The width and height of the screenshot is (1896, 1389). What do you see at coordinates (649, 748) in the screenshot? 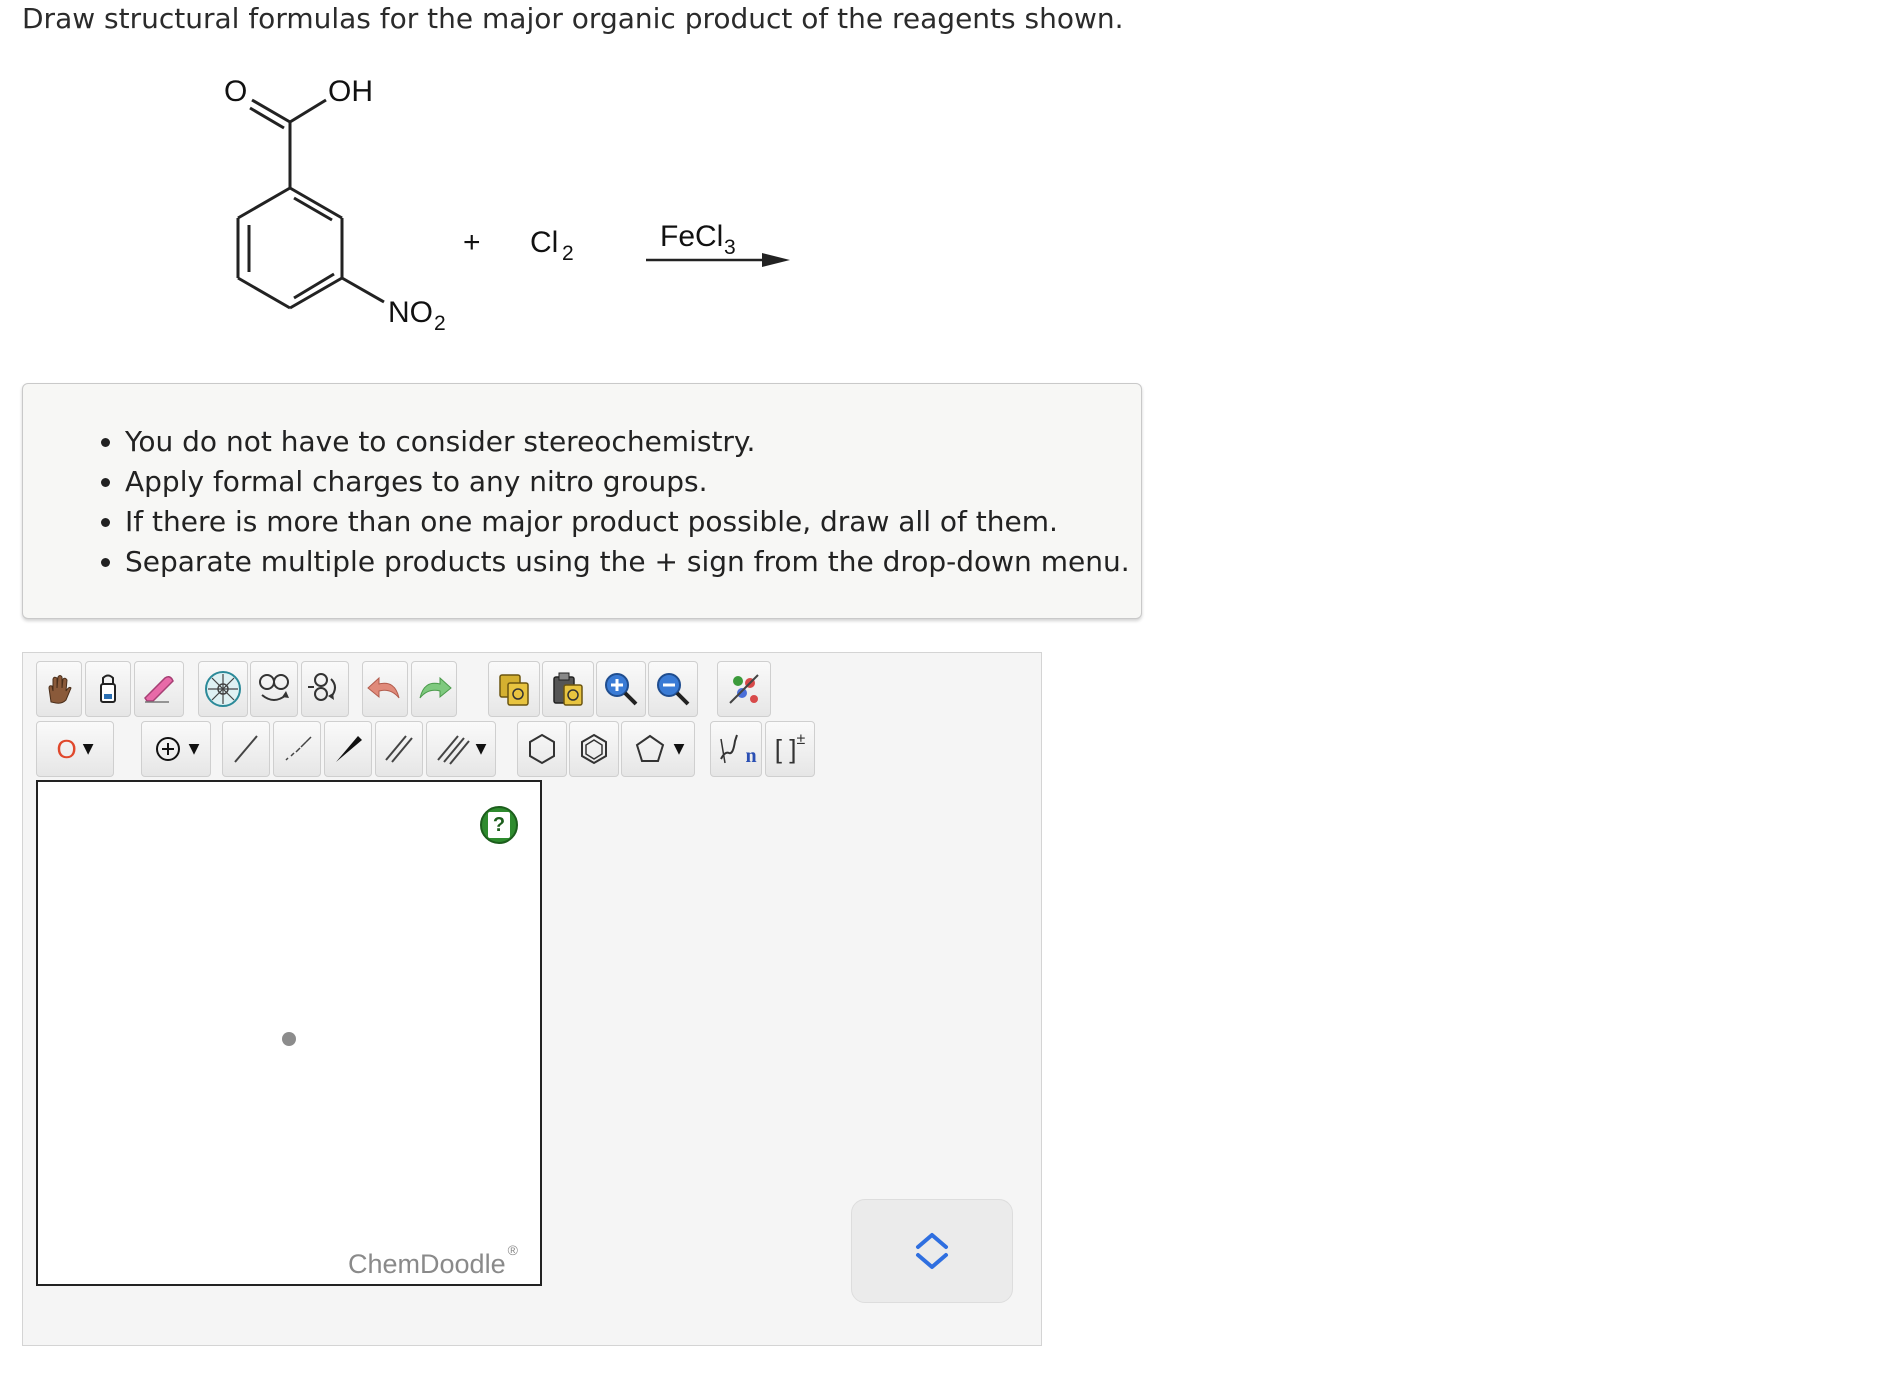
I see `pentagon-ring-icon` at bounding box center [649, 748].